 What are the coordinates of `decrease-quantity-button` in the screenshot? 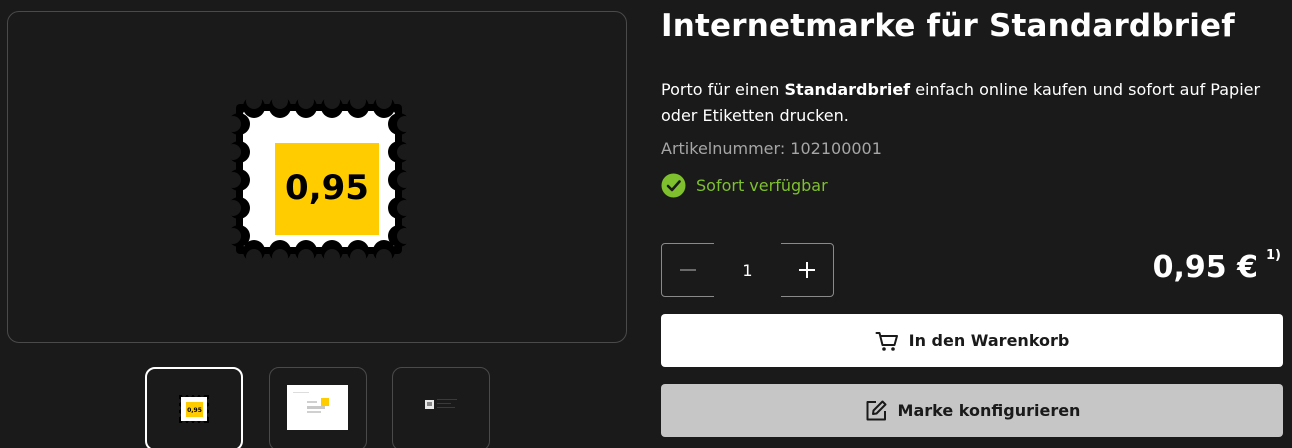 It's located at (688, 270).